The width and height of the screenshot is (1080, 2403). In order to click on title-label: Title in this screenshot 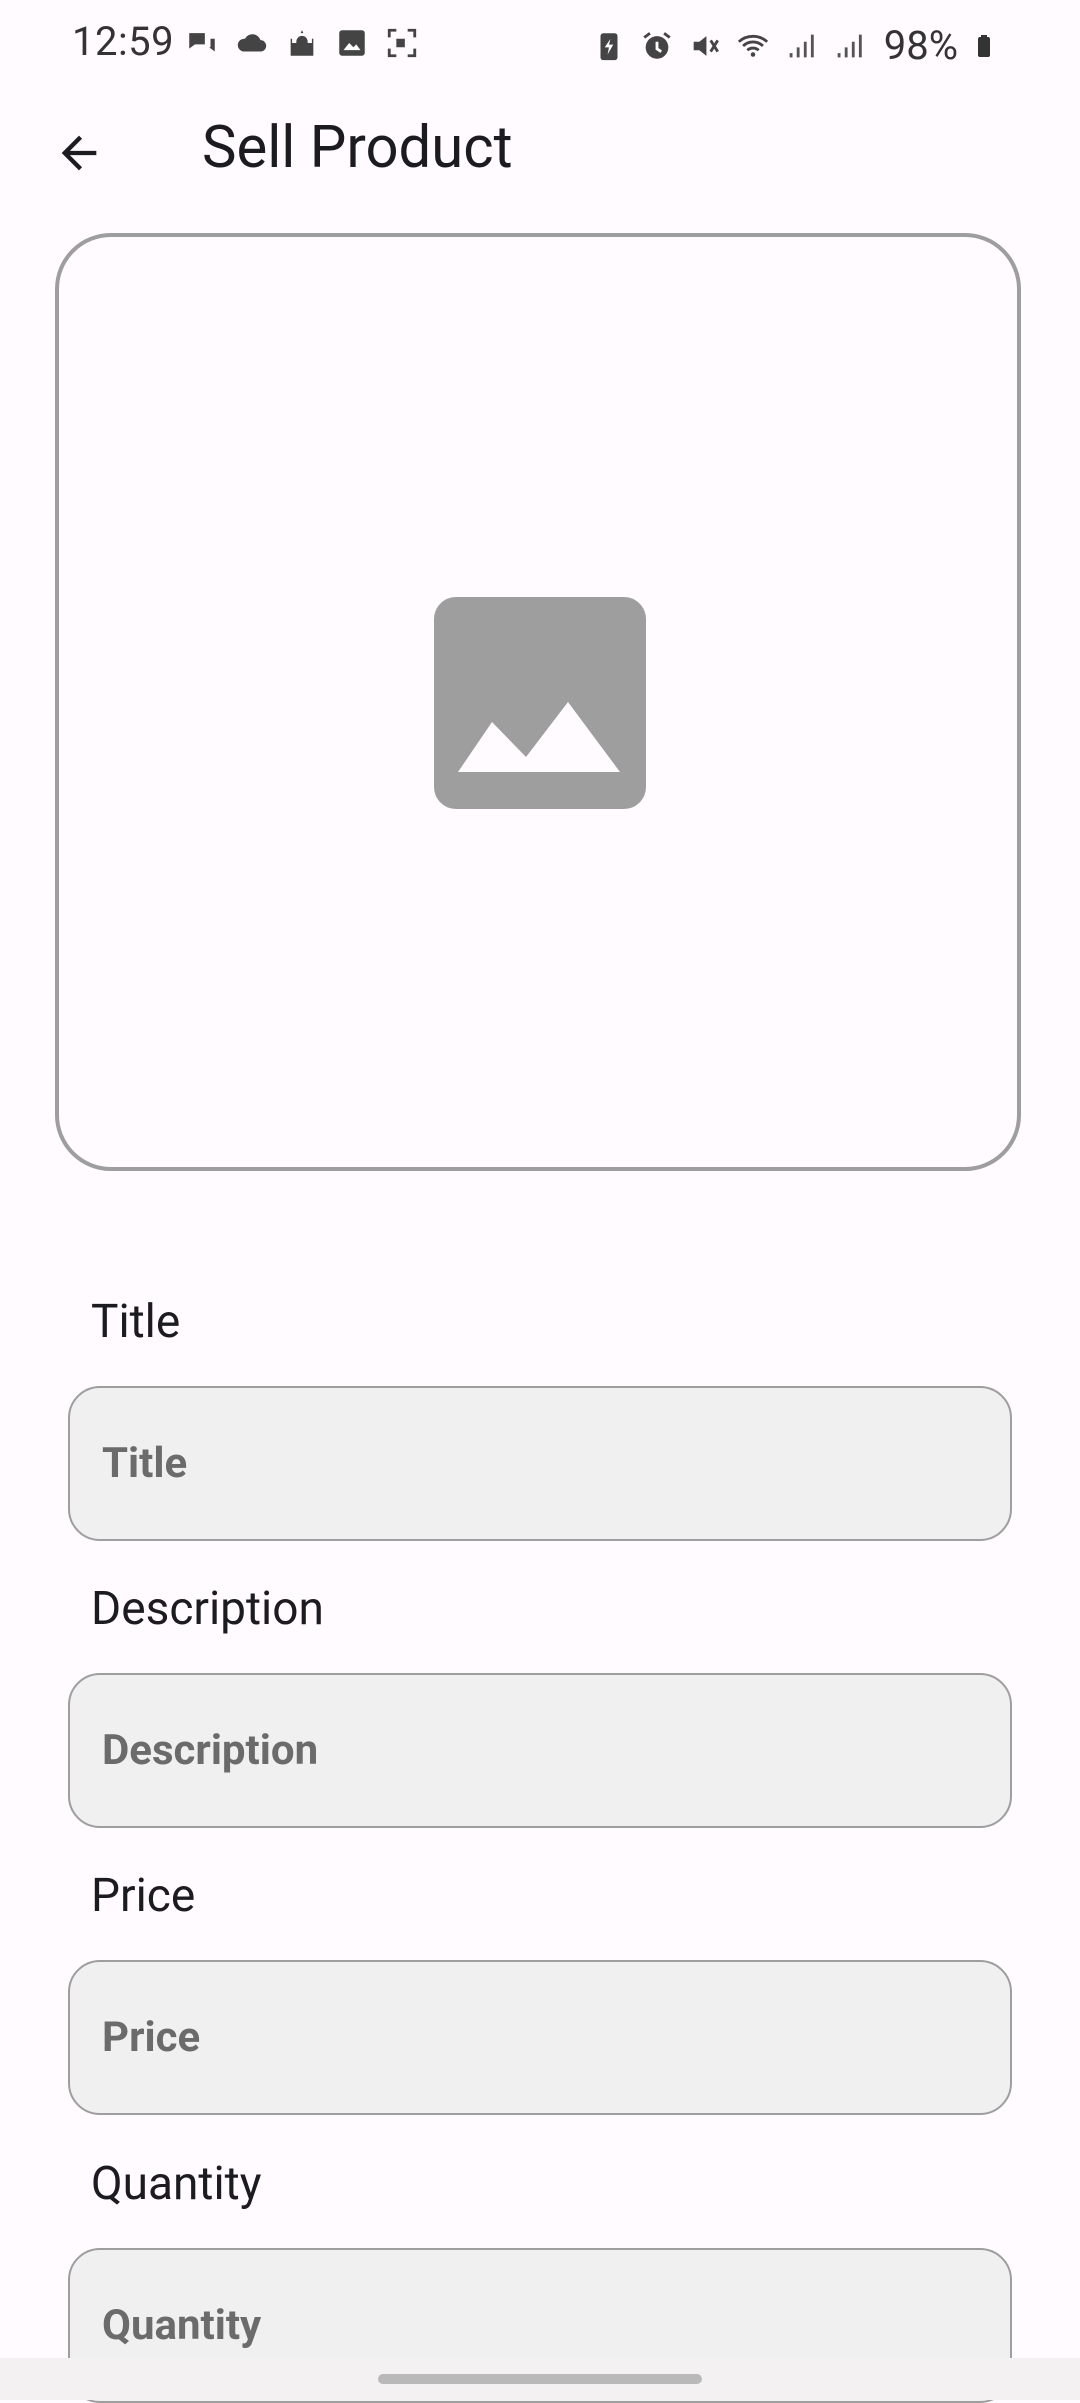, I will do `click(136, 1322)`.